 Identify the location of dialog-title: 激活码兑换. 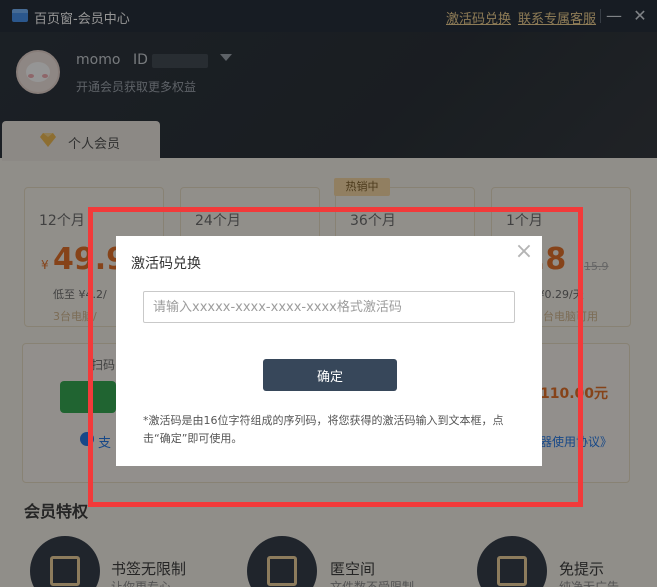
(166, 264).